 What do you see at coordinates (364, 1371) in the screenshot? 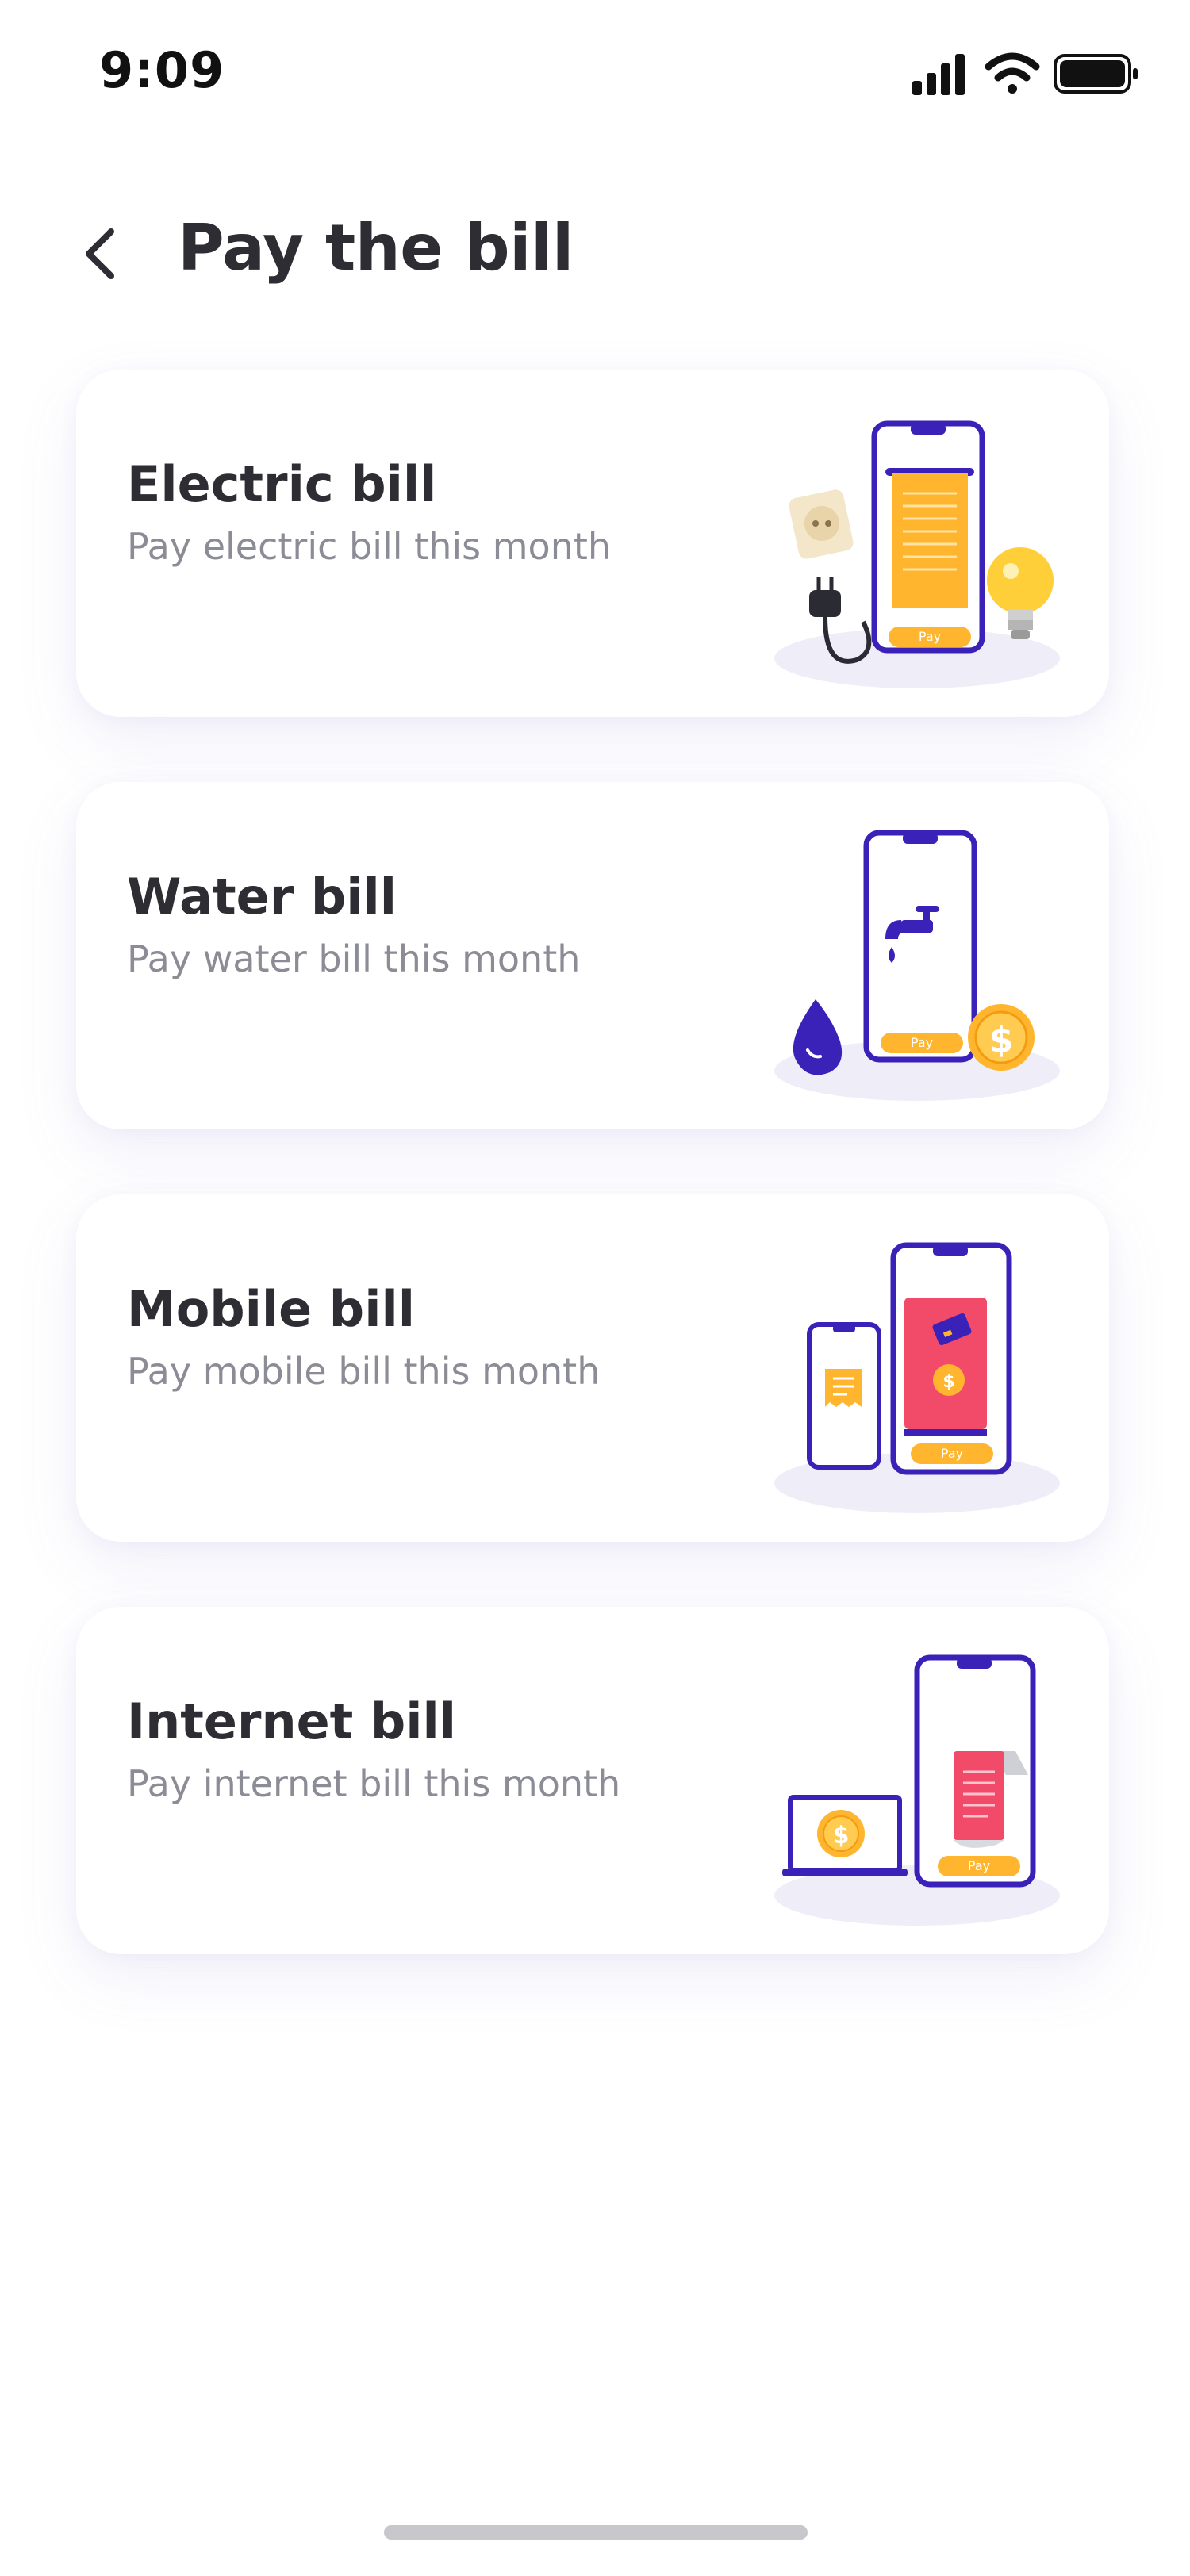
I see `bill-card-subtitle: Pay mobile bill this month` at bounding box center [364, 1371].